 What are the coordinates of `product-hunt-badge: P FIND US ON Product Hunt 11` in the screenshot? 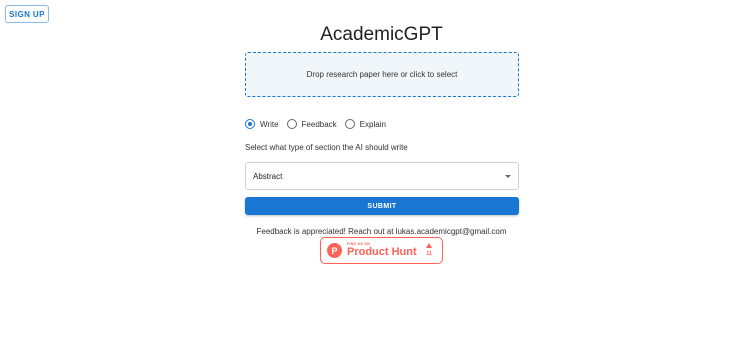 It's located at (381, 250).